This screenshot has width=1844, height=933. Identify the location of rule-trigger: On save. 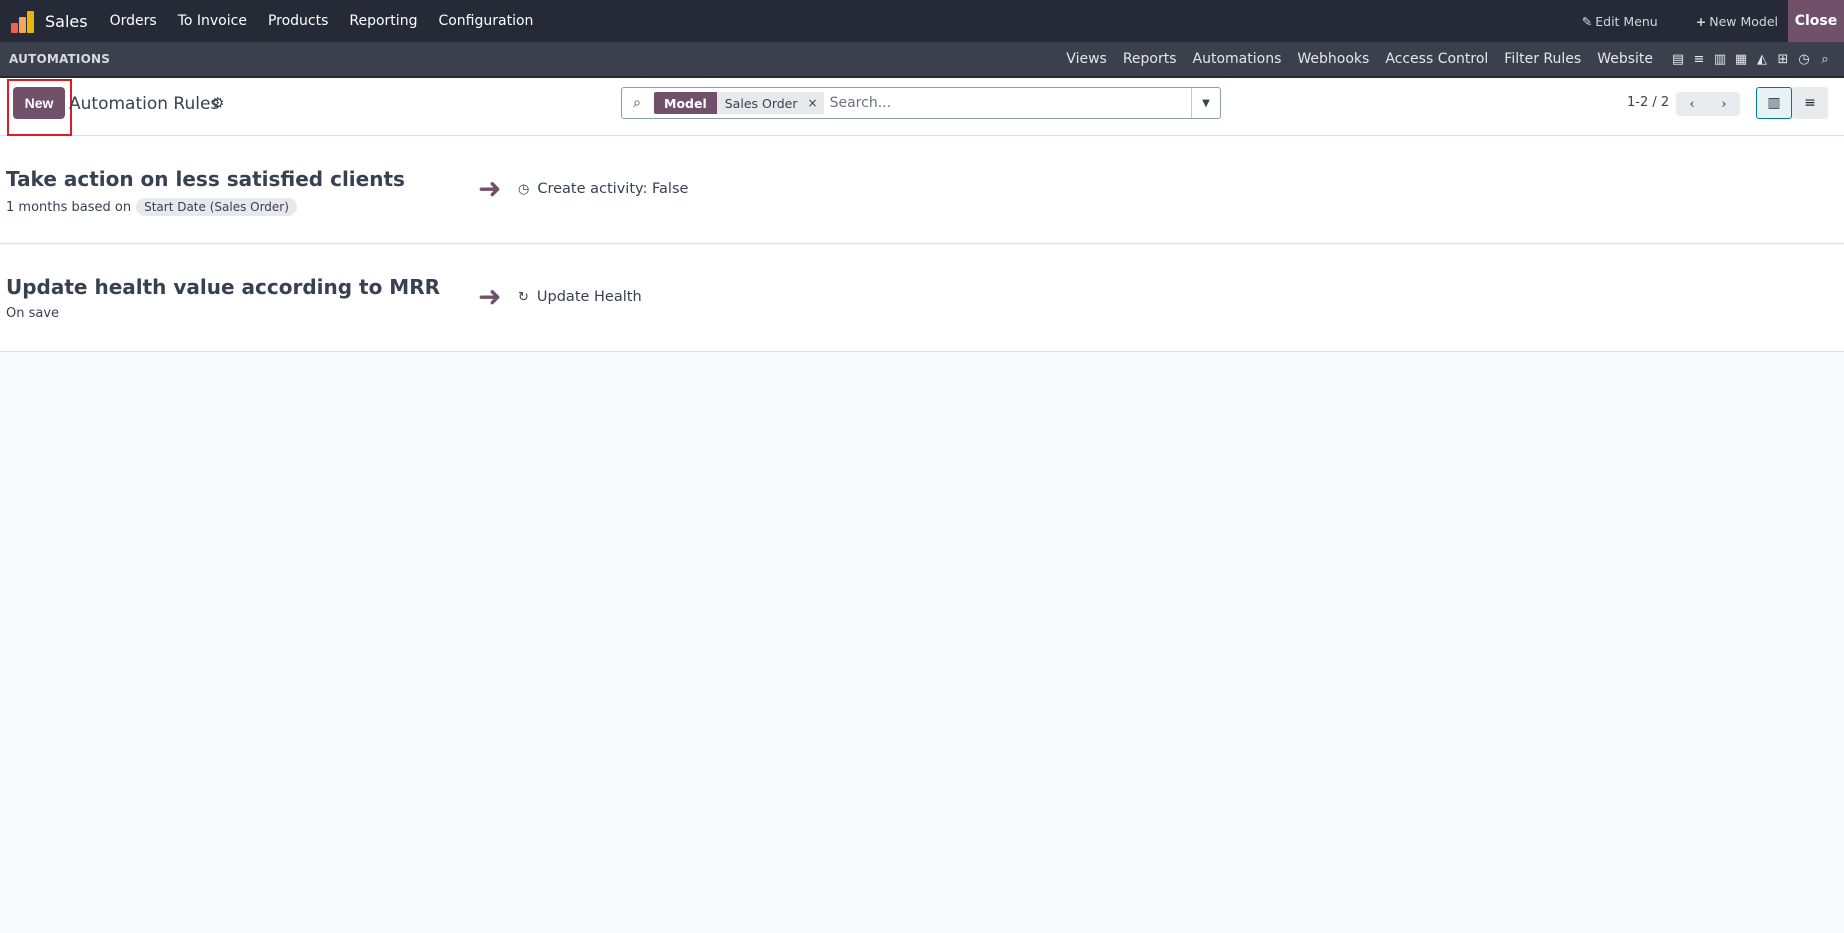
(32, 313).